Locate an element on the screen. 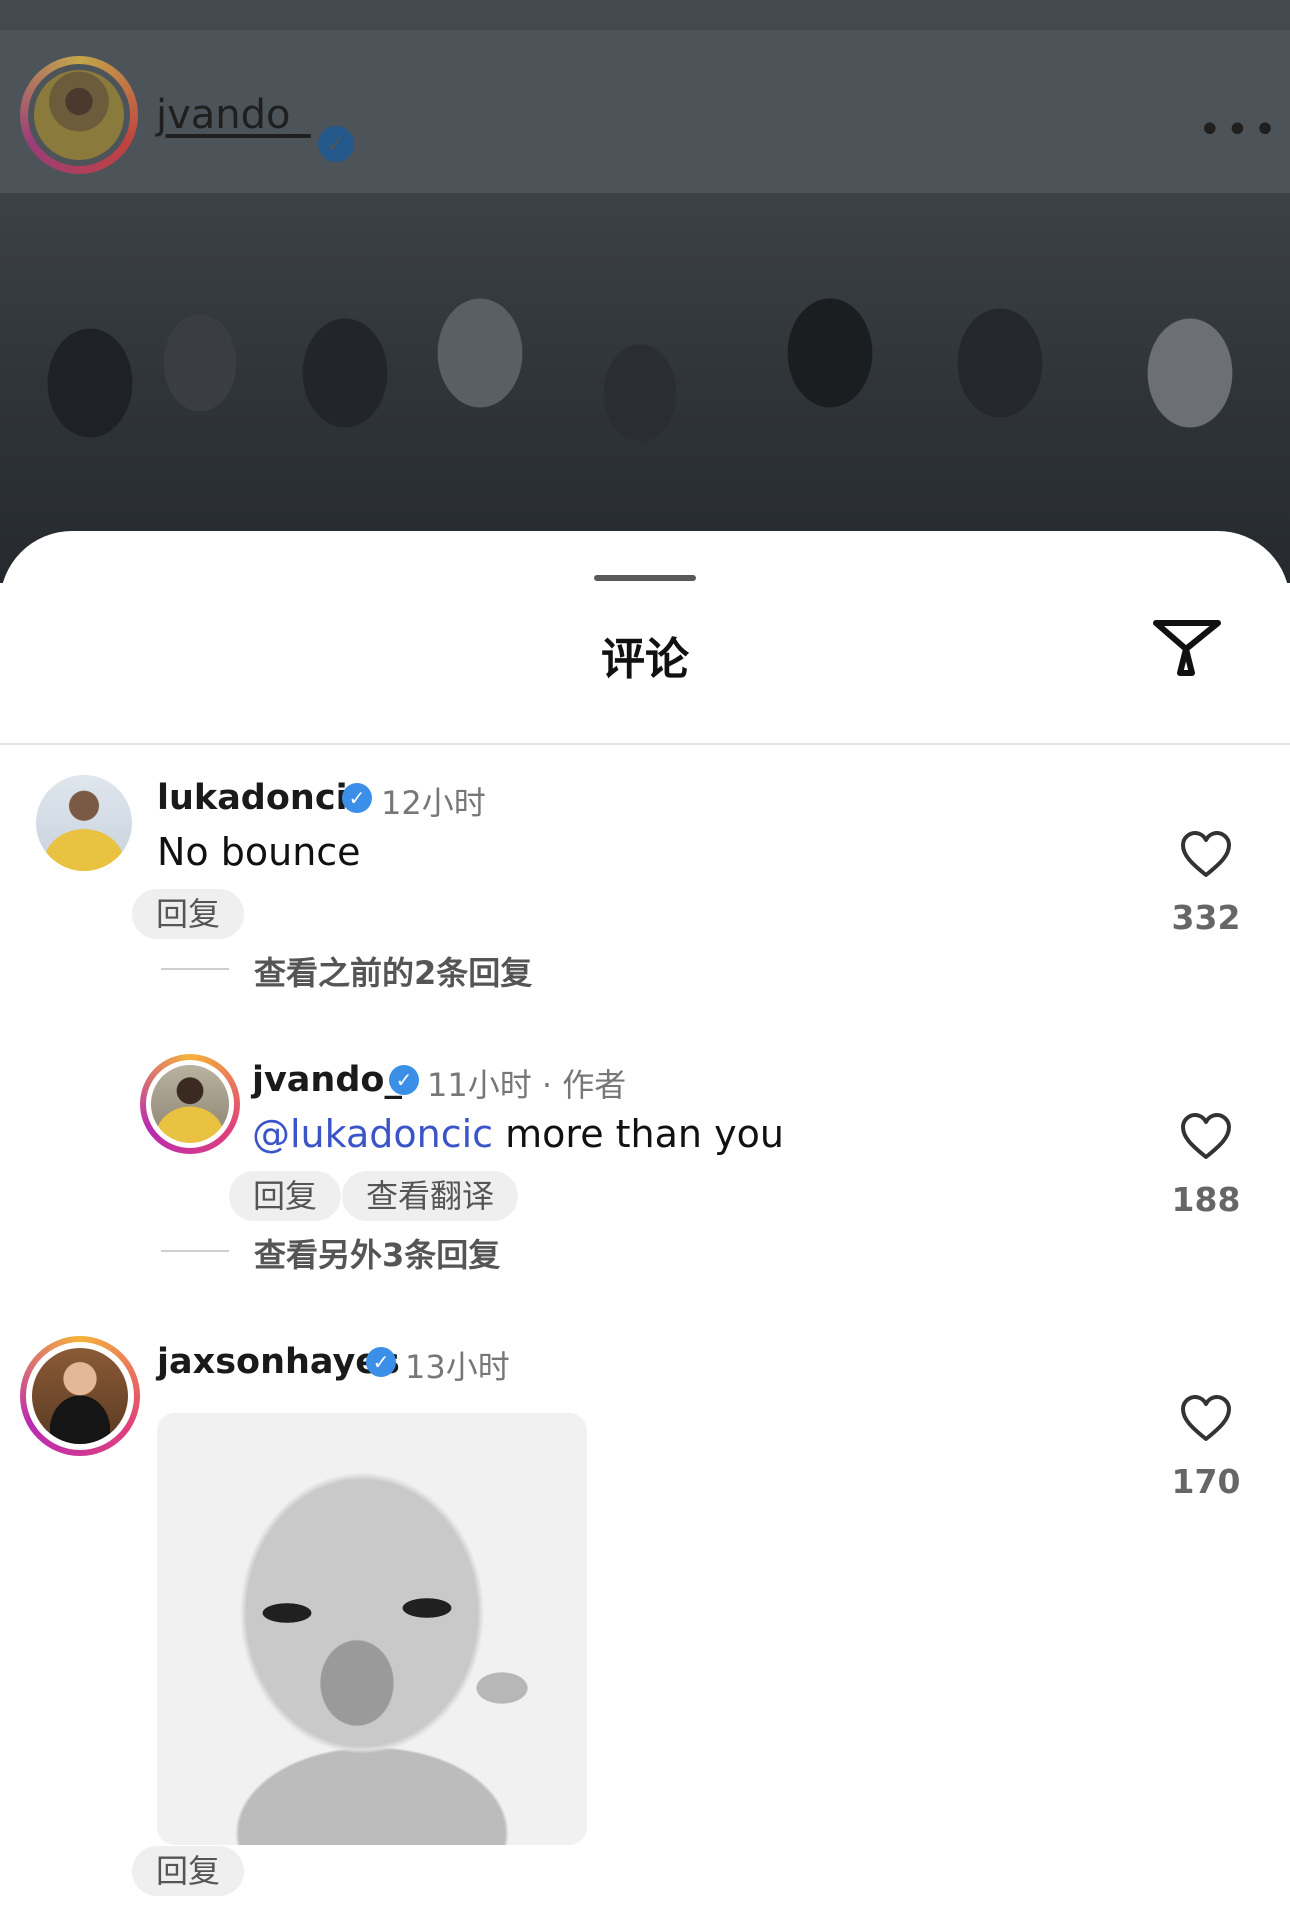 This screenshot has height=1922, width=1290. like-count: 332 is located at coordinates (1206, 917).